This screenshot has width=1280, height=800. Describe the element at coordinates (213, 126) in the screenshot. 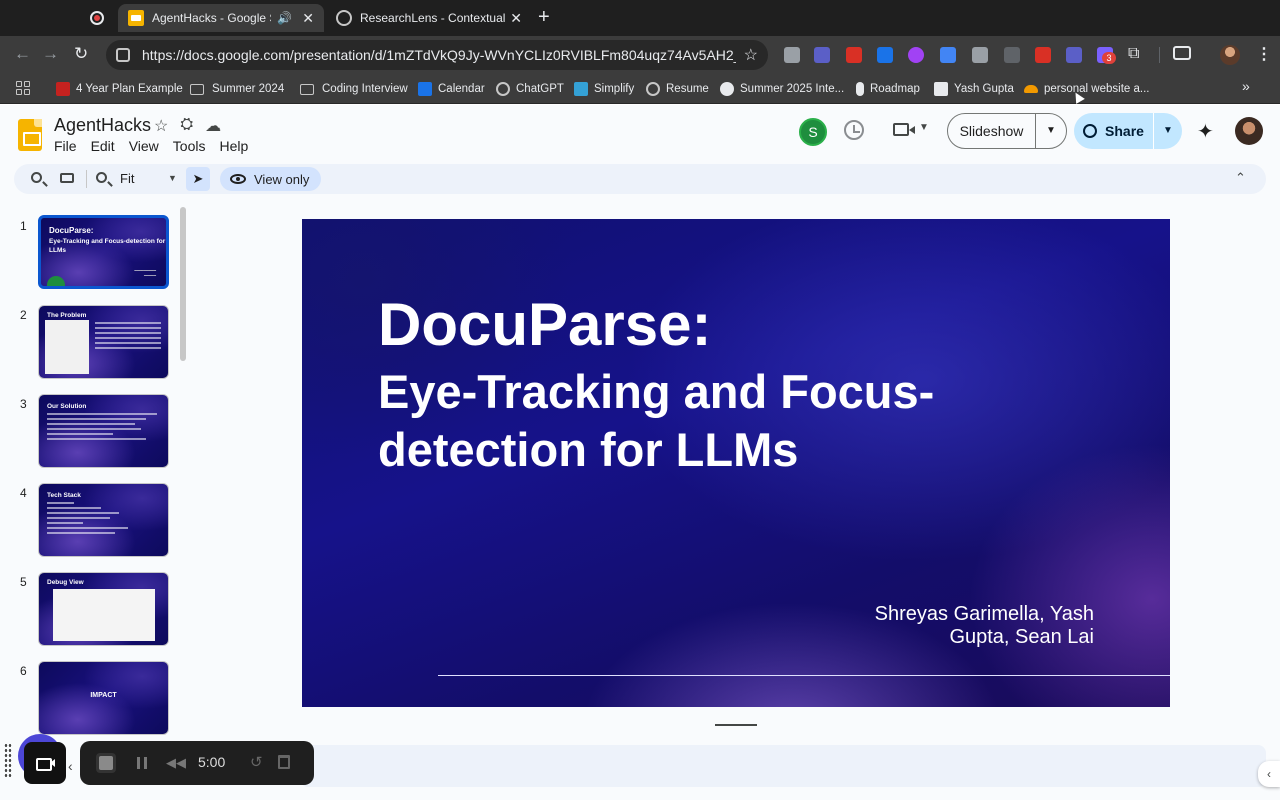

I see `cloud-status-icon: ☁` at that location.